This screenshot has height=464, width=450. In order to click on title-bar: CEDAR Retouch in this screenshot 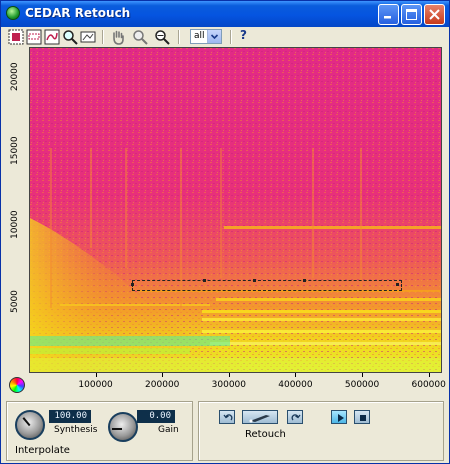, I will do `click(225, 14)`.